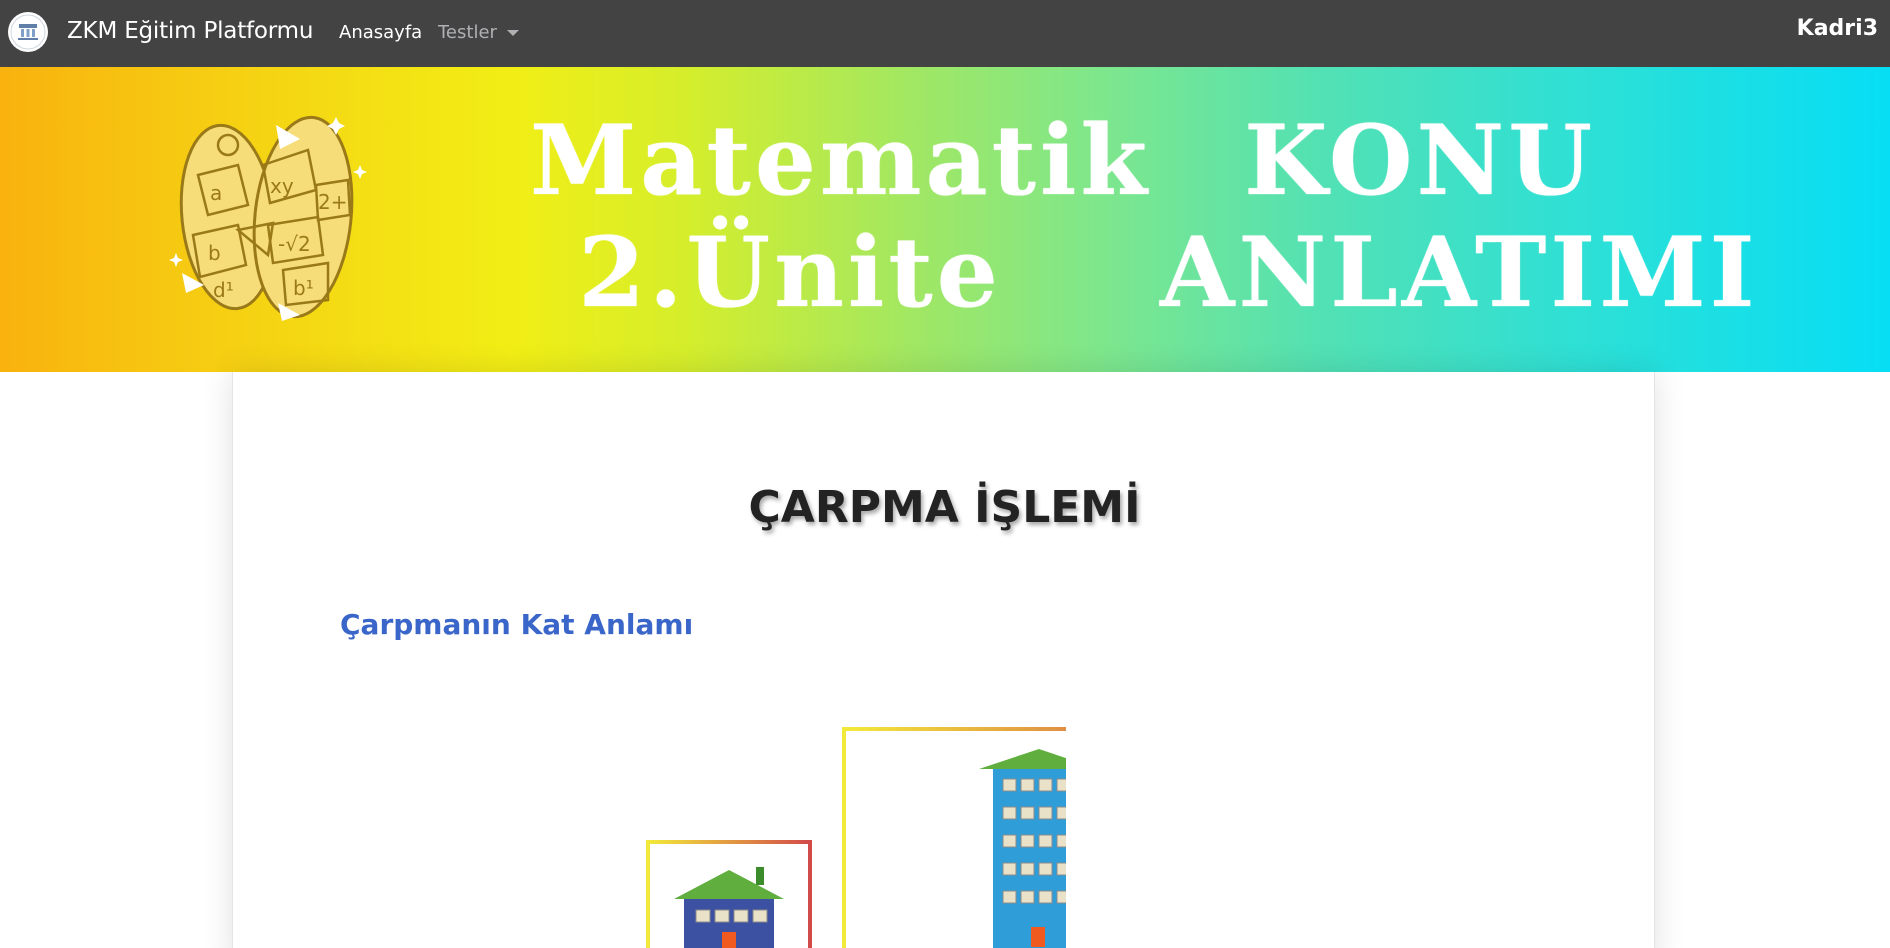 The image size is (1890, 948). Describe the element at coordinates (332, 202) in the screenshot. I see `logo-symbol-2plus: 2+` at that location.